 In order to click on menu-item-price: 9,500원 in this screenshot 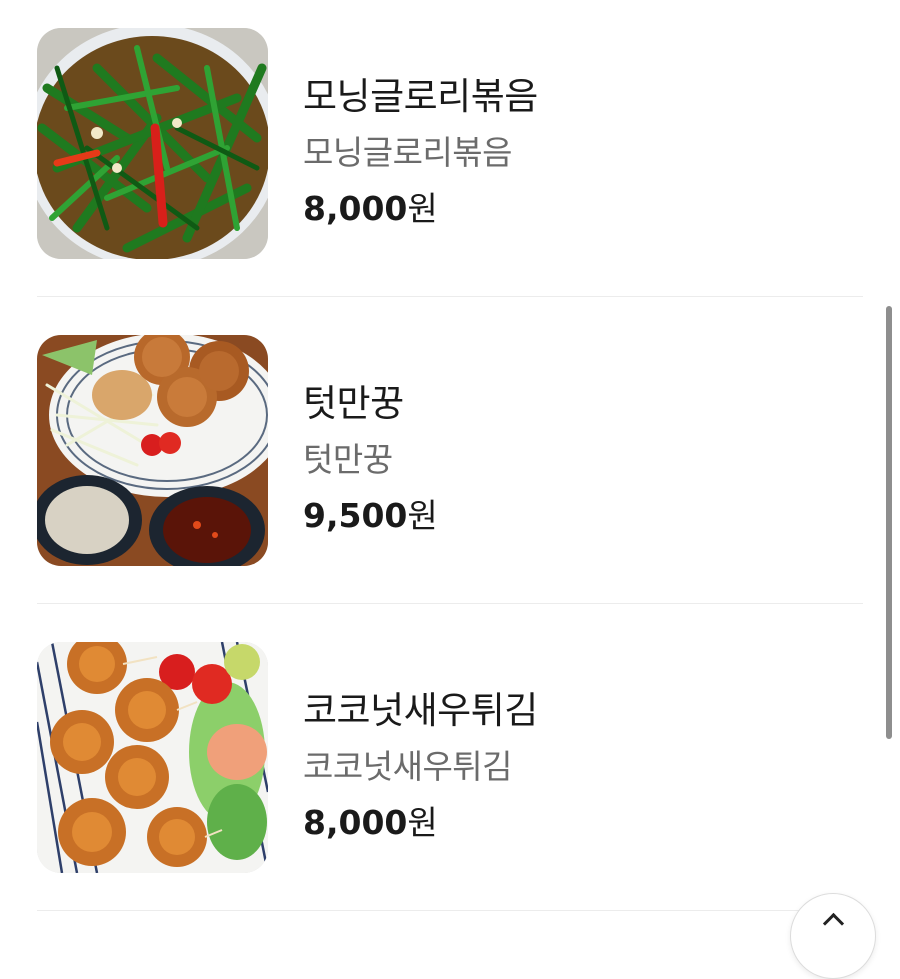, I will do `click(370, 513)`.